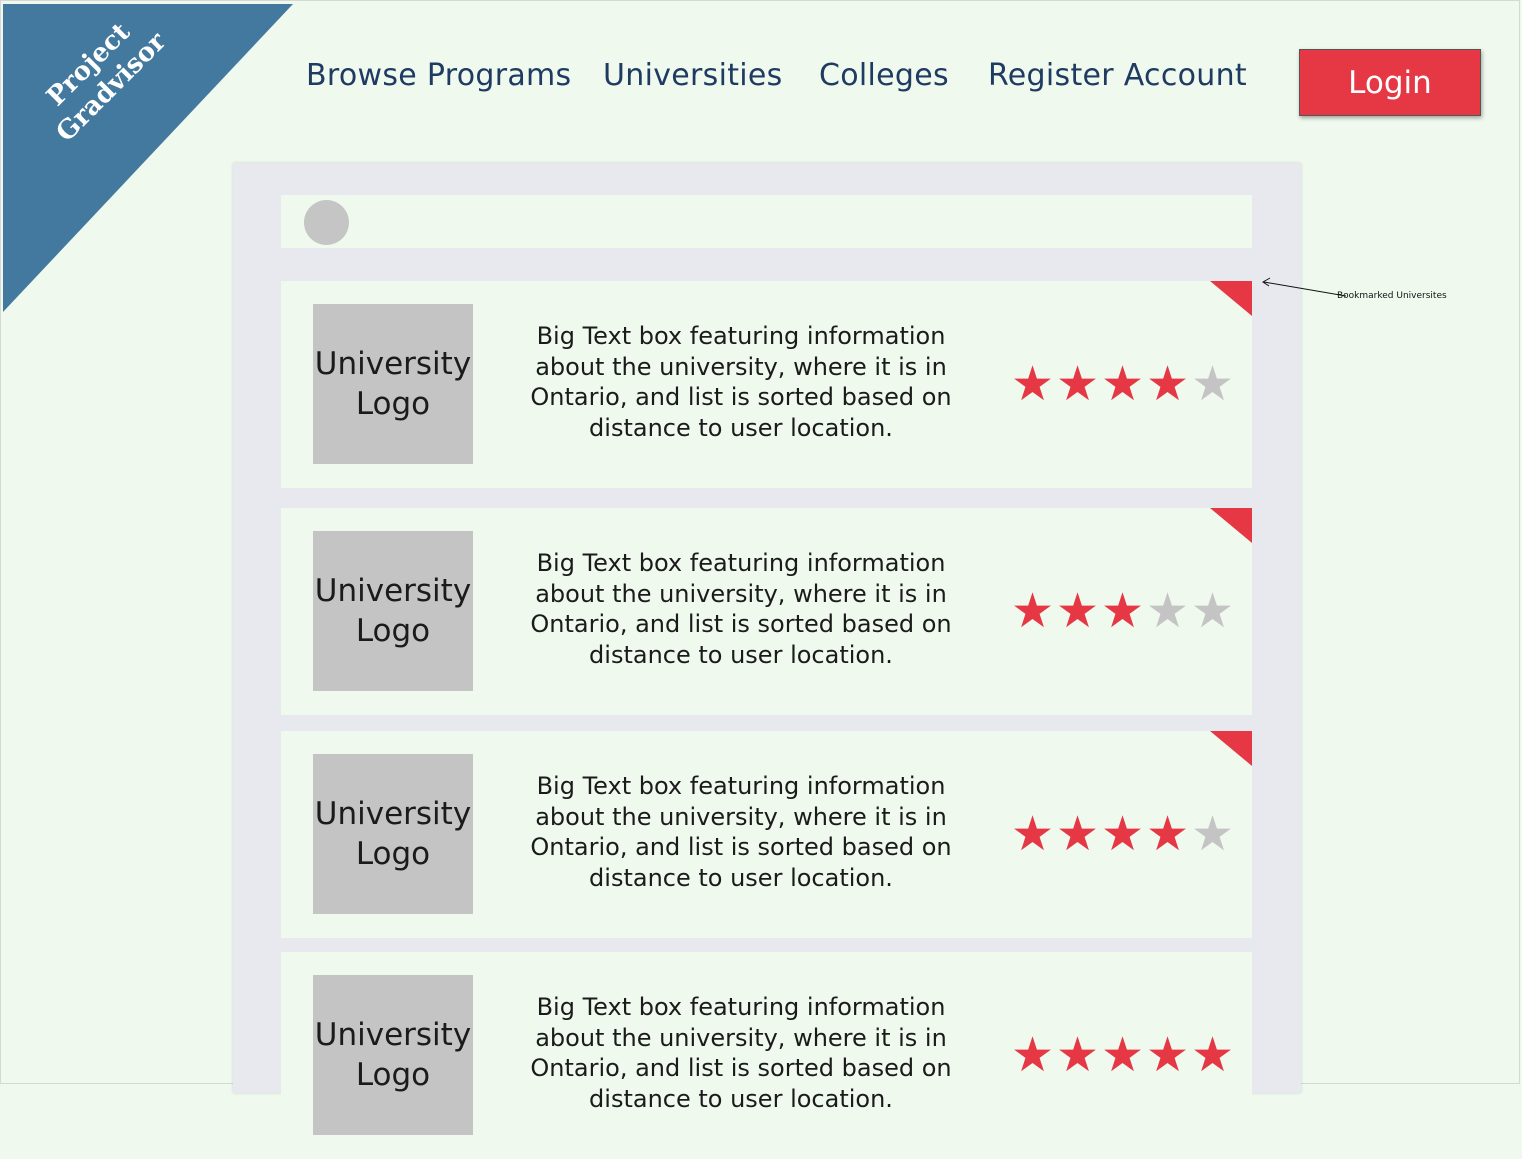 The height and width of the screenshot is (1159, 1522). Describe the element at coordinates (1390, 82) in the screenshot. I see `login-button: Login` at that location.